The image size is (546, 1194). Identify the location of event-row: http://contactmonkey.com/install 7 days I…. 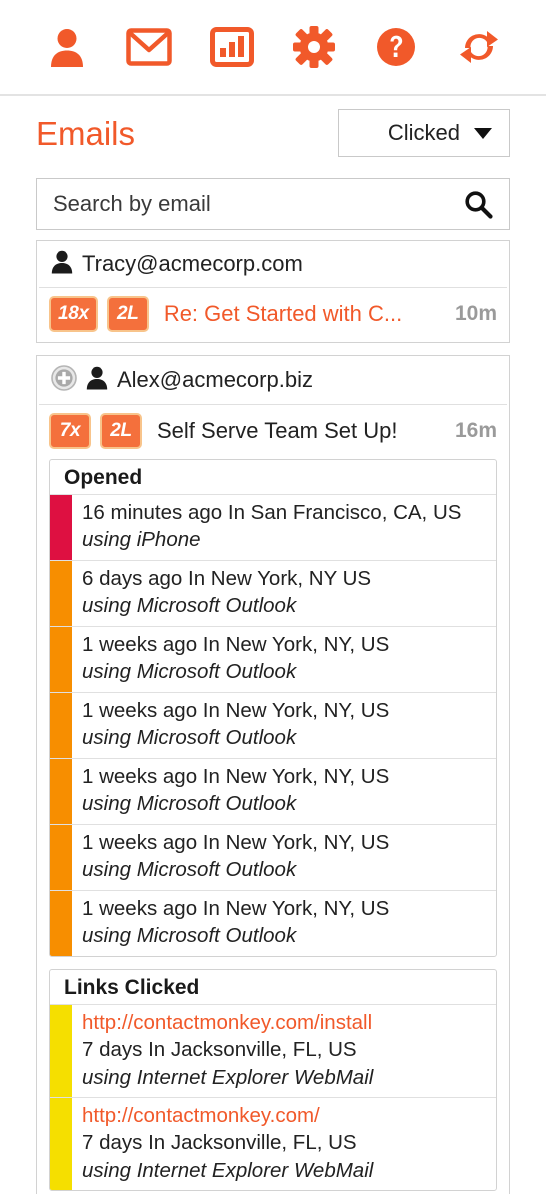
(273, 1050).